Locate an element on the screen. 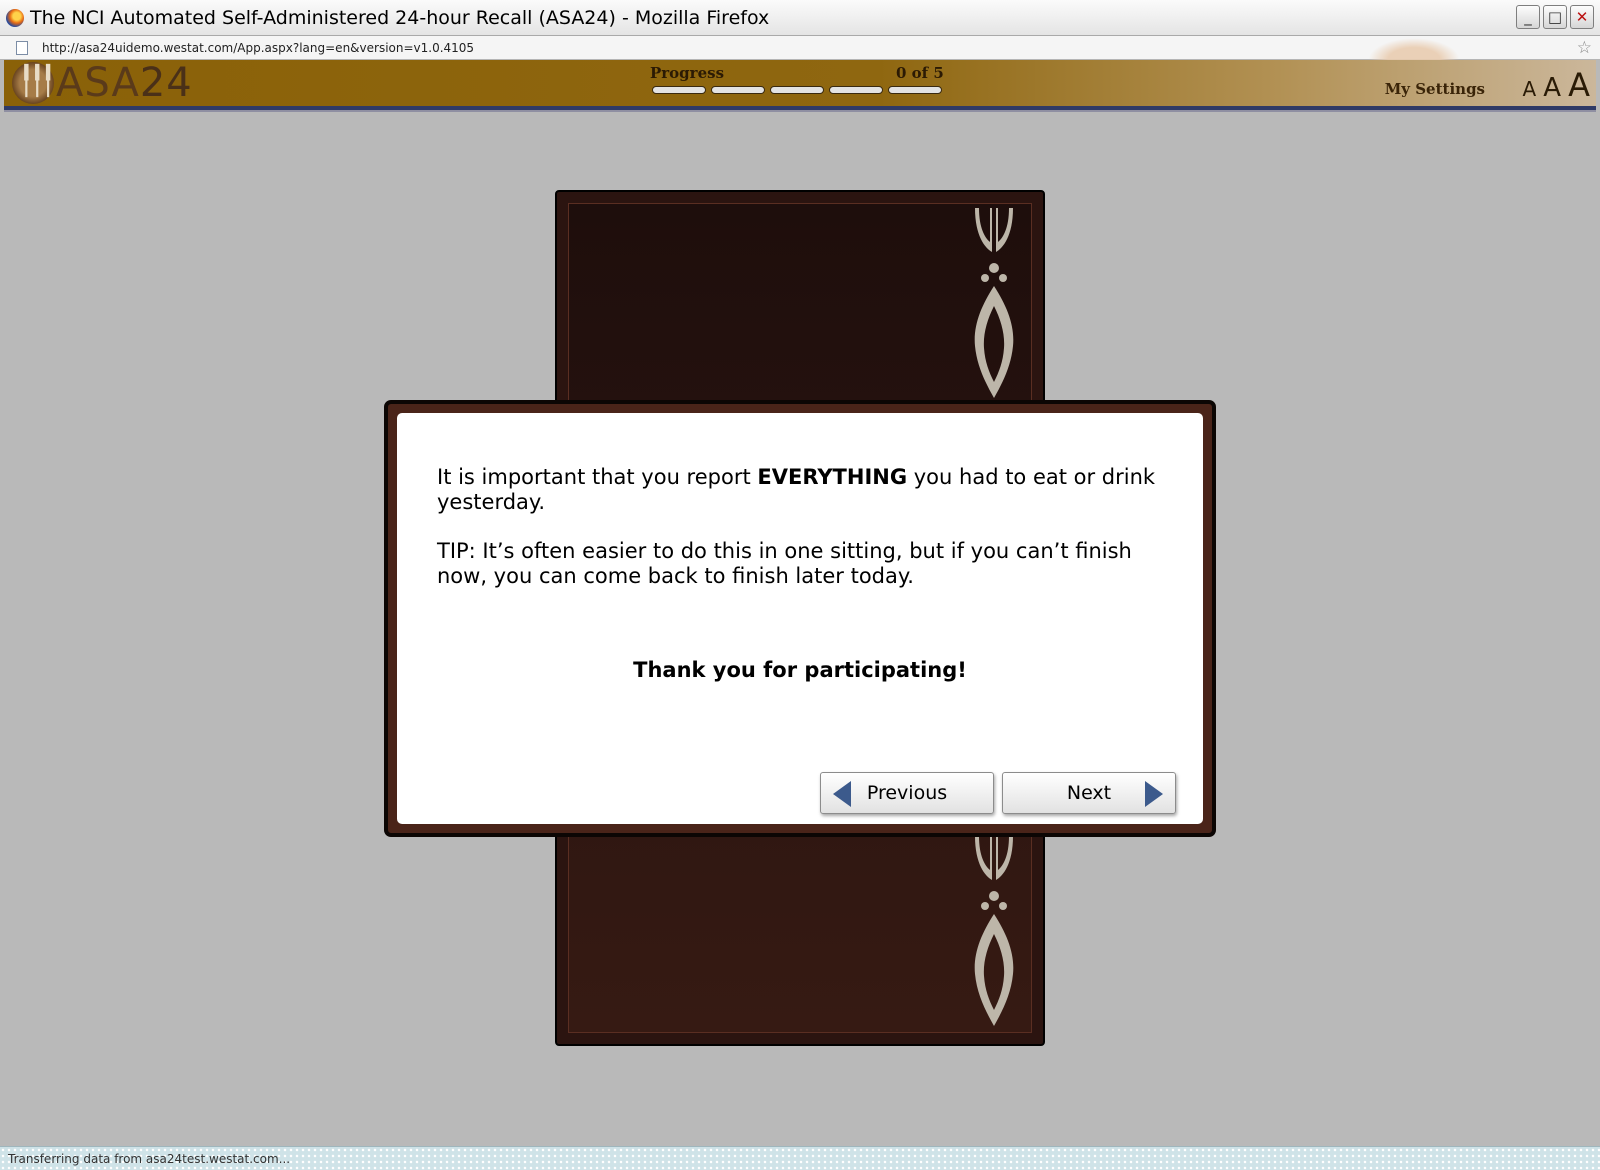 This screenshot has height=1170, width=1600. font-size-controls: A A A is located at coordinates (1555, 85).